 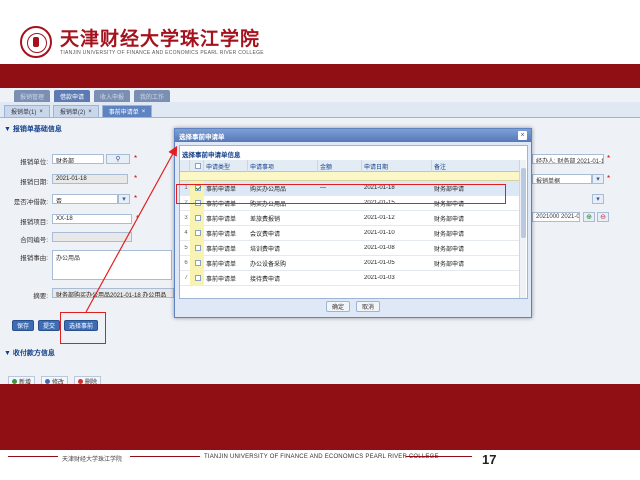 What do you see at coordinates (49, 325) in the screenshot?
I see `submit-button: 提交` at bounding box center [49, 325].